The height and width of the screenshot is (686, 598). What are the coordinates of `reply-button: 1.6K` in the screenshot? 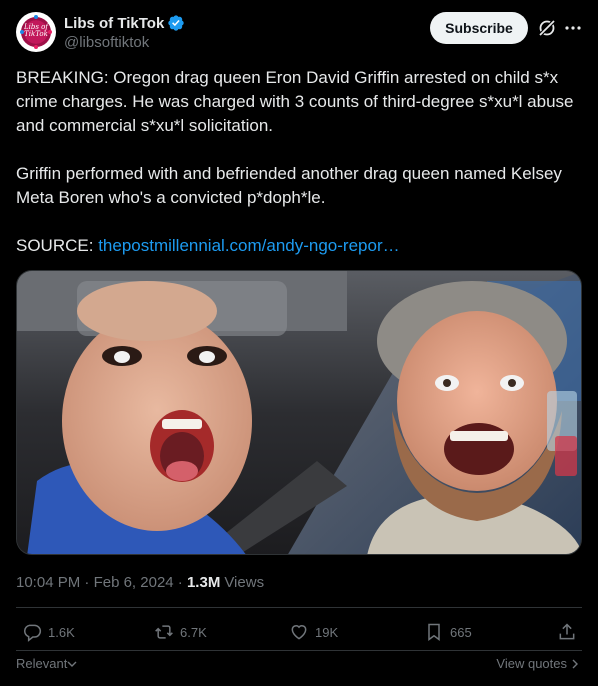 It's located at (48, 632).